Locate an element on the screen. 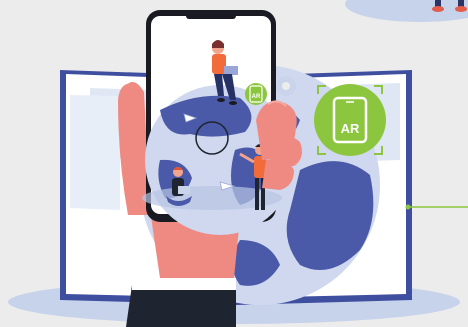 Image resolution: width=468 pixels, height=327 pixels. ar-badge-small-label: AR is located at coordinates (256, 97).